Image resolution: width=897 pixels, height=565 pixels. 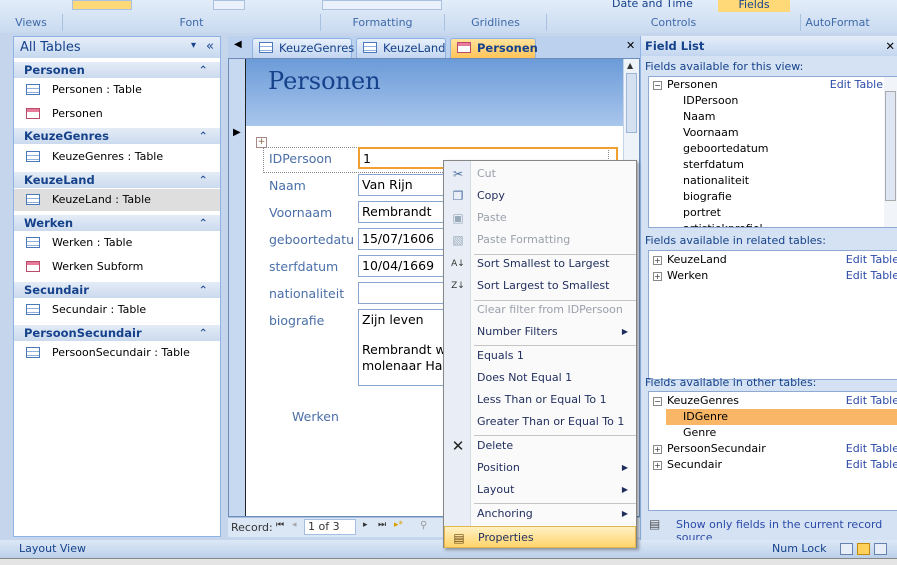 What do you see at coordinates (773, 117) in the screenshot?
I see `field-item: Naam` at bounding box center [773, 117].